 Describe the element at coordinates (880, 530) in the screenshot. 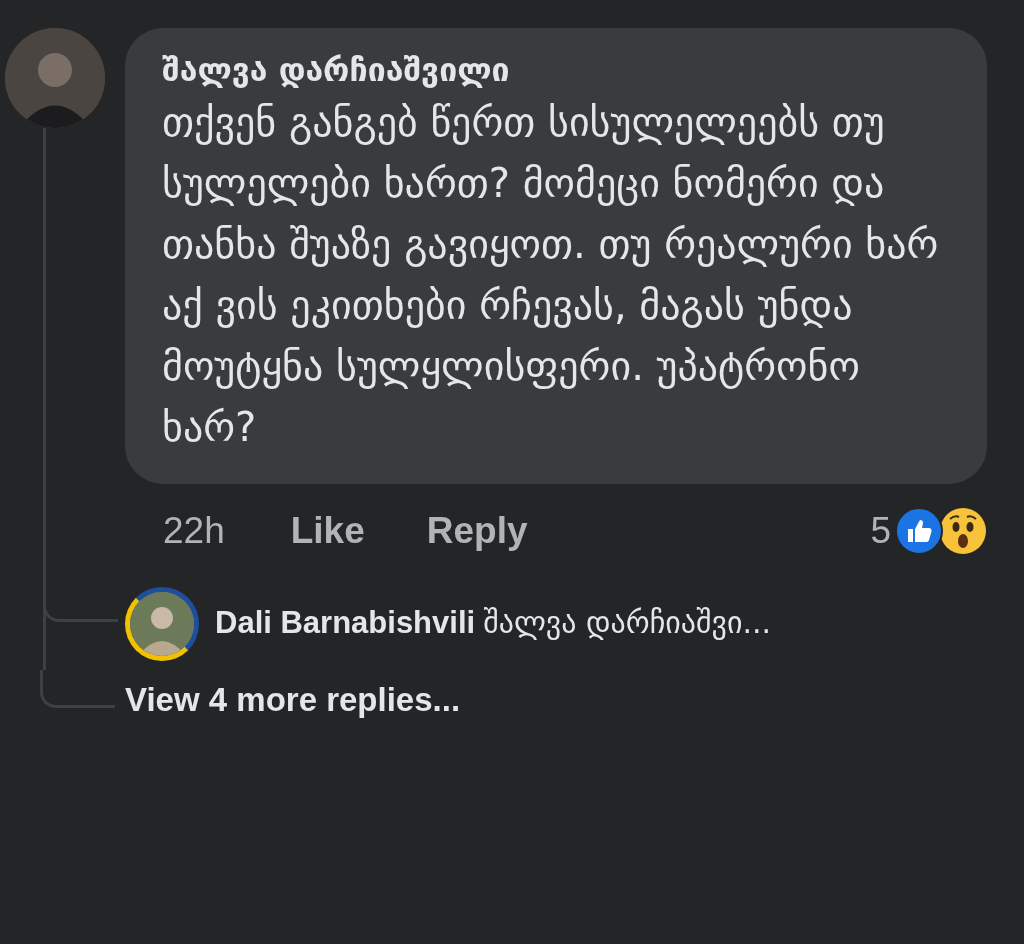

I see `reaction-count: 5` at that location.